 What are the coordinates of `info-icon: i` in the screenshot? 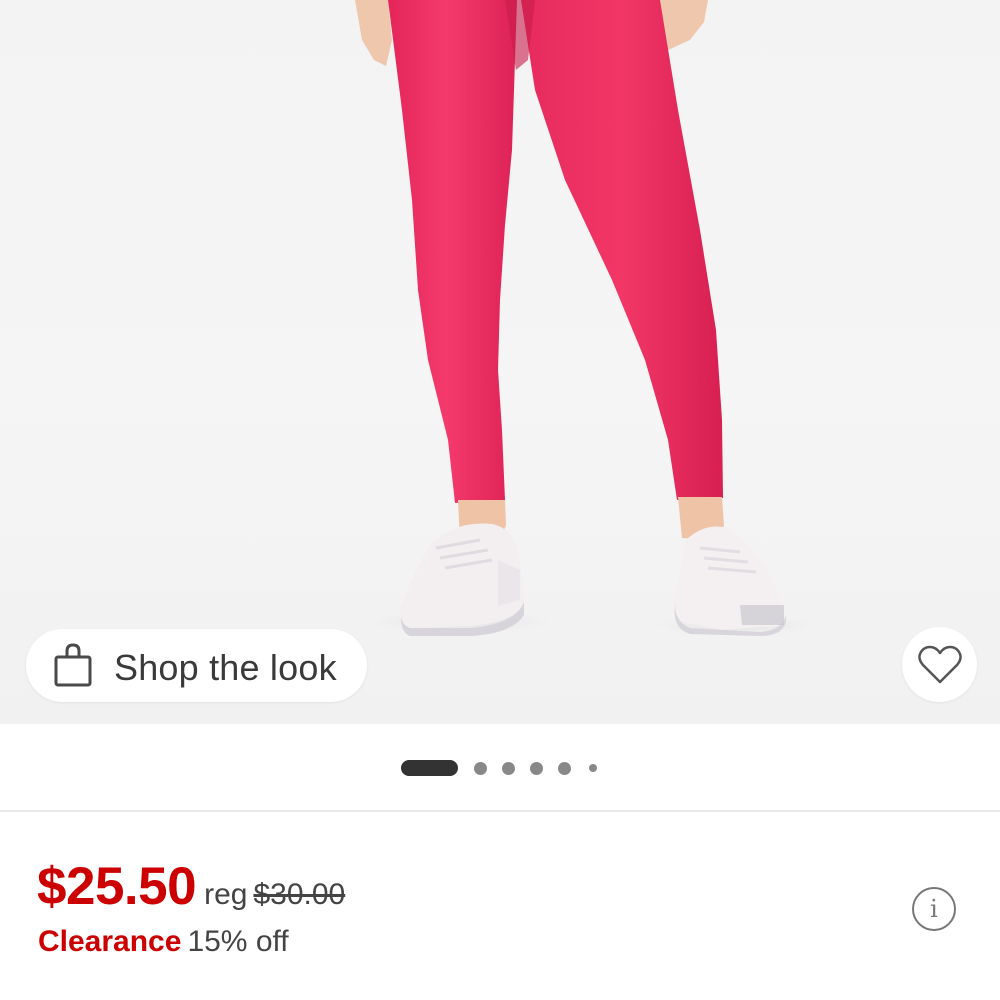 It's located at (934, 909).